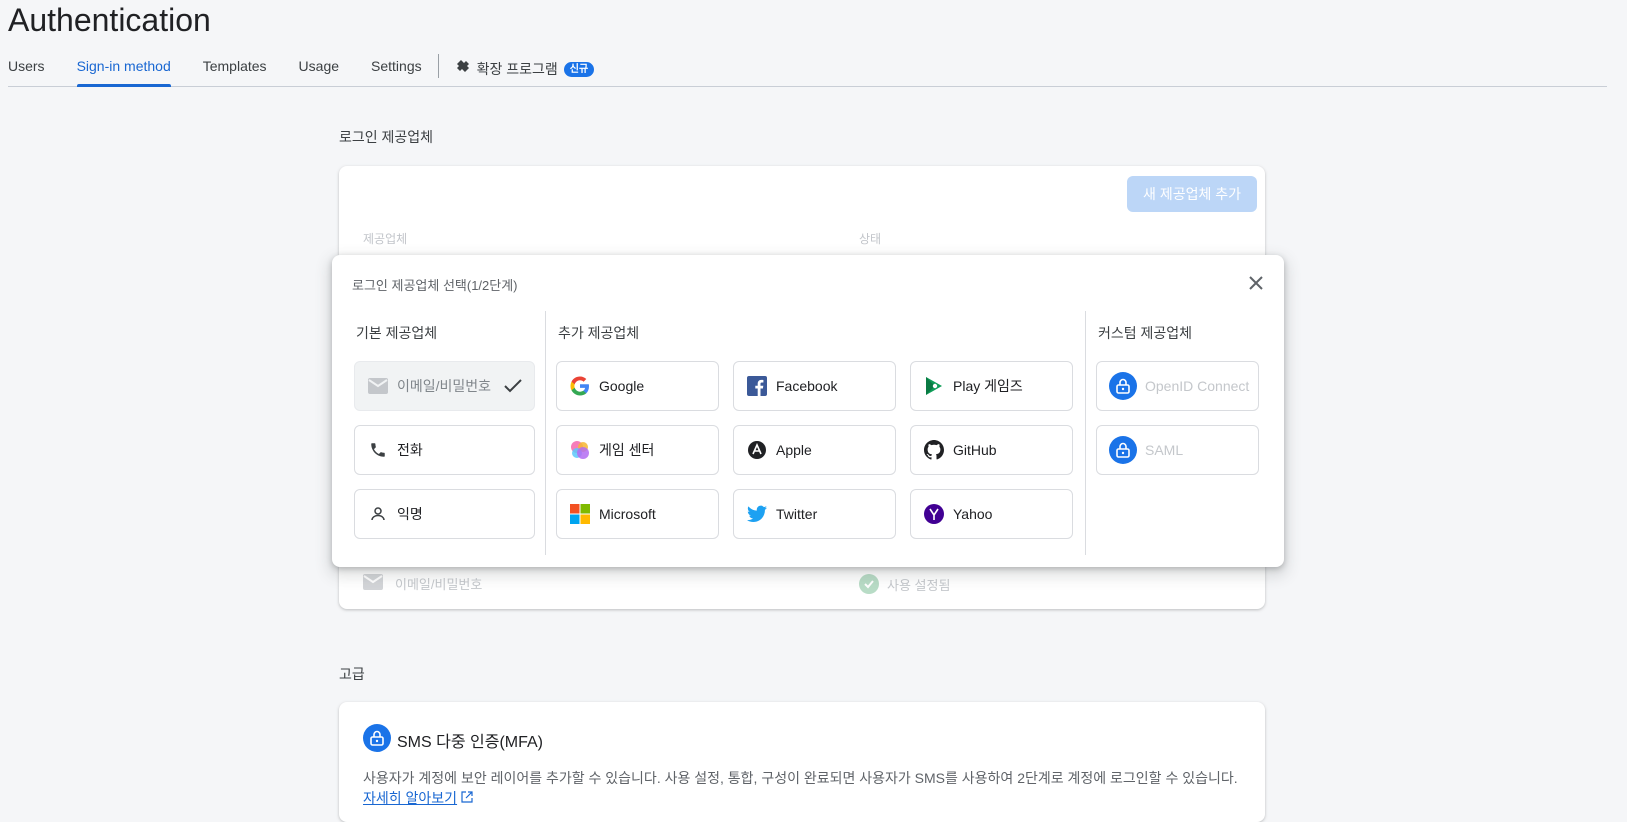 This screenshot has height=822, width=1627. I want to click on provider-game-center: 게임 센터, so click(637, 450).